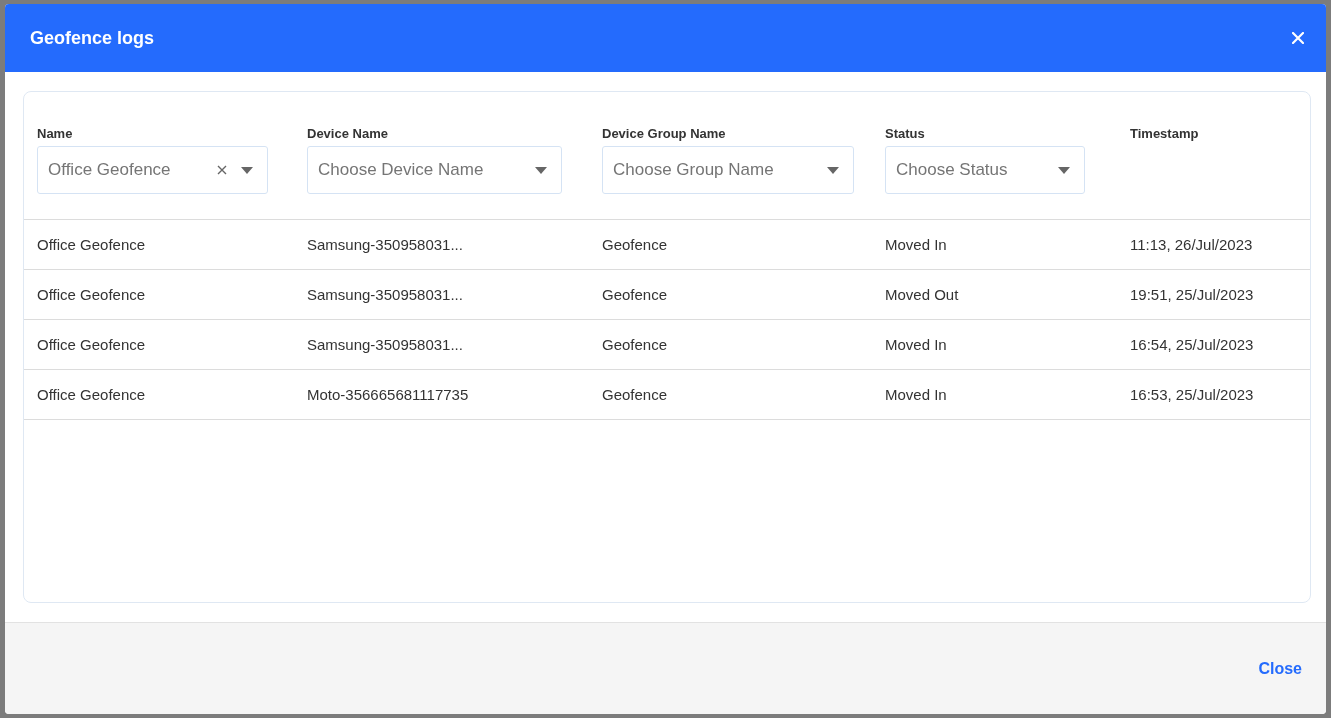  I want to click on column-header: Device Group Name, so click(664, 133).